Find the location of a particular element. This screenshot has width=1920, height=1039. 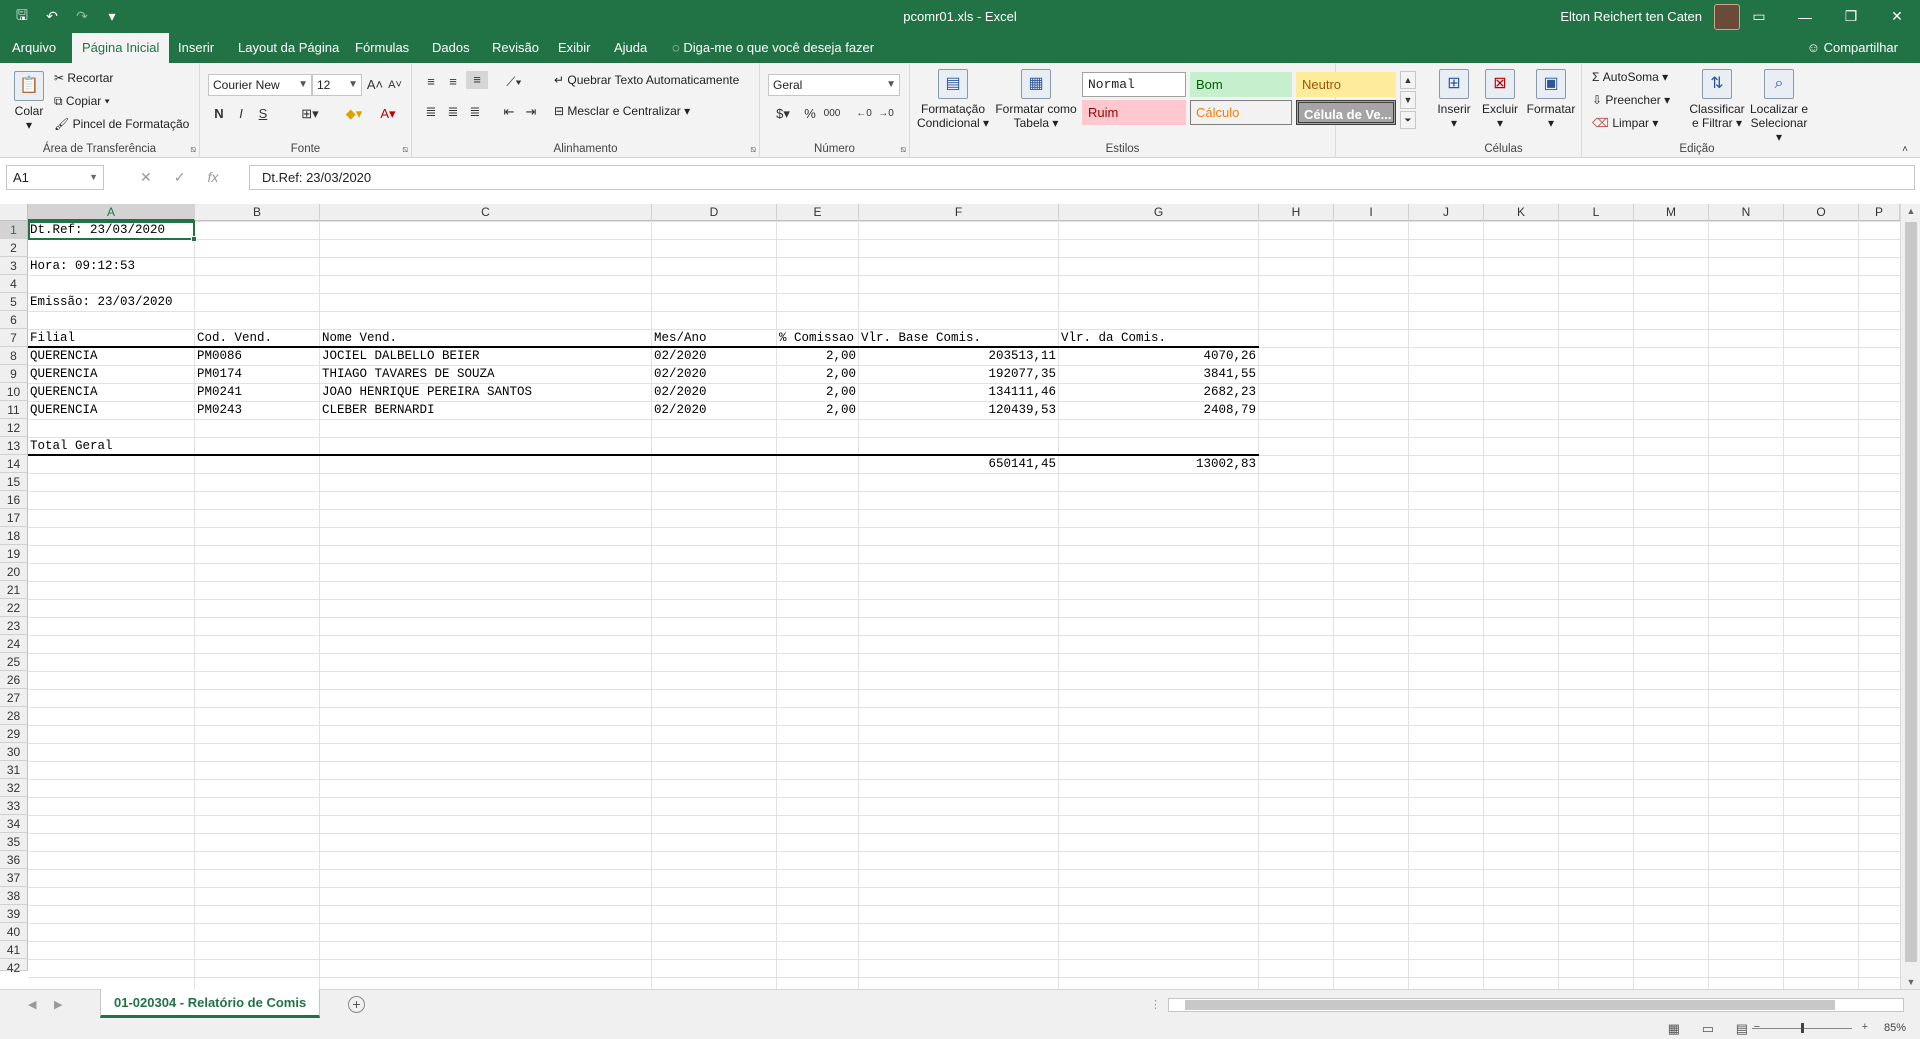

font-name-select: Courier New ▼ is located at coordinates (260, 85).